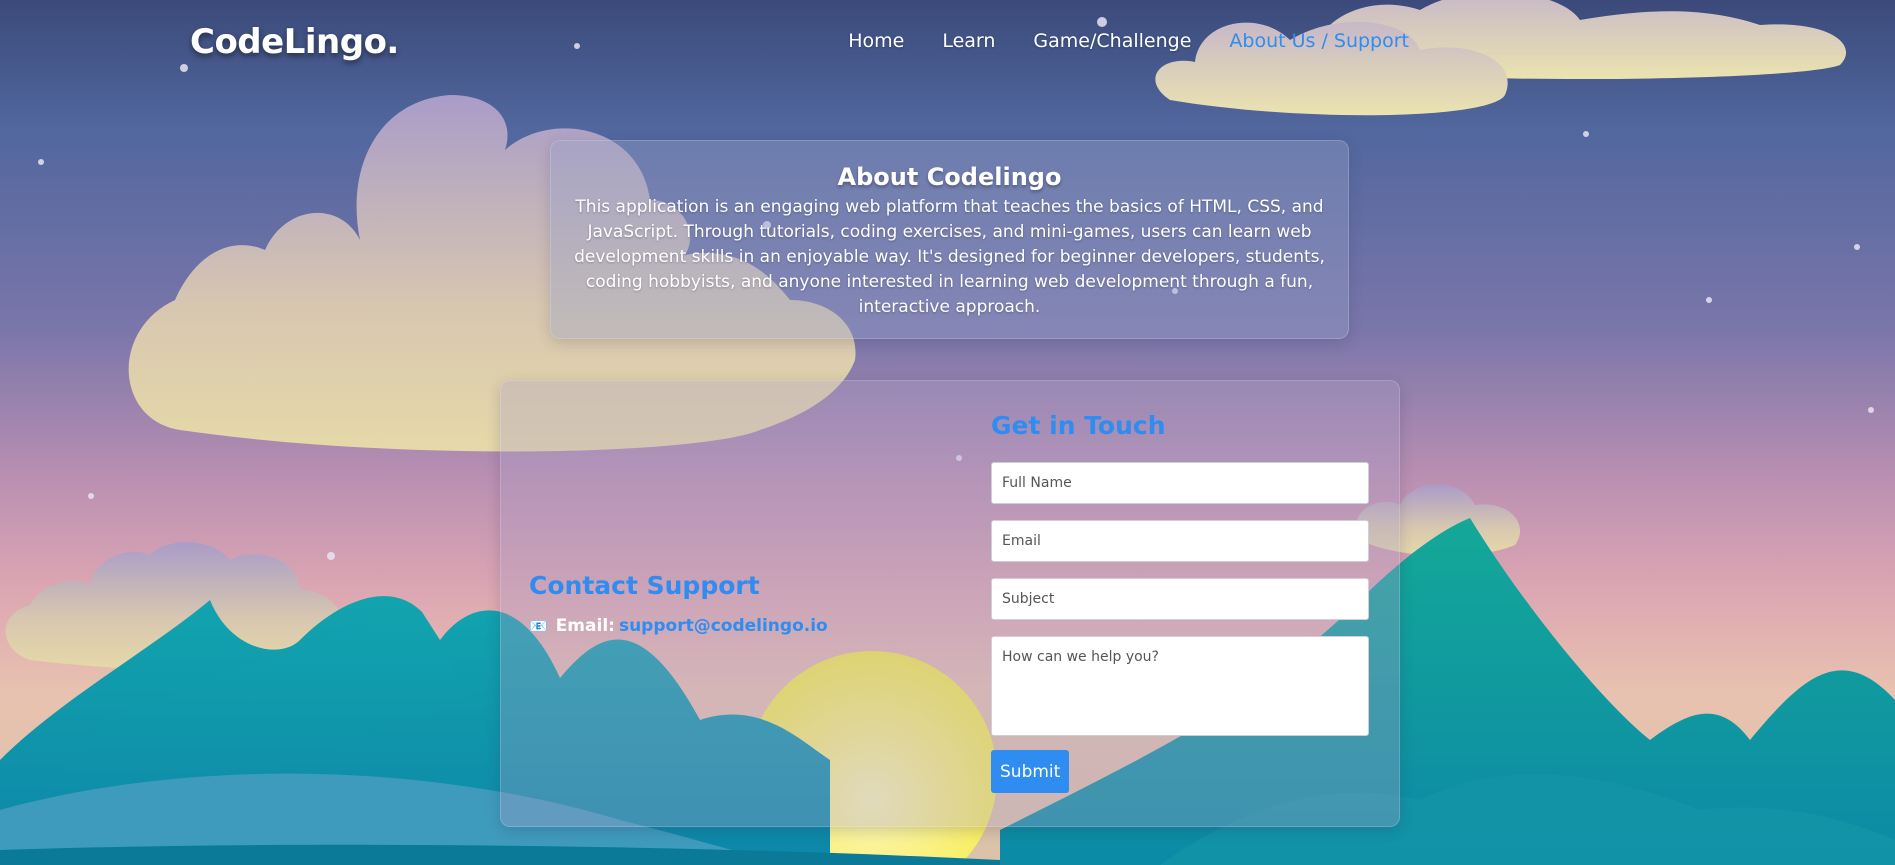 Image resolution: width=1895 pixels, height=865 pixels. Describe the element at coordinates (1112, 41) in the screenshot. I see `nav-link-game-challenge: Game/Challenge` at that location.